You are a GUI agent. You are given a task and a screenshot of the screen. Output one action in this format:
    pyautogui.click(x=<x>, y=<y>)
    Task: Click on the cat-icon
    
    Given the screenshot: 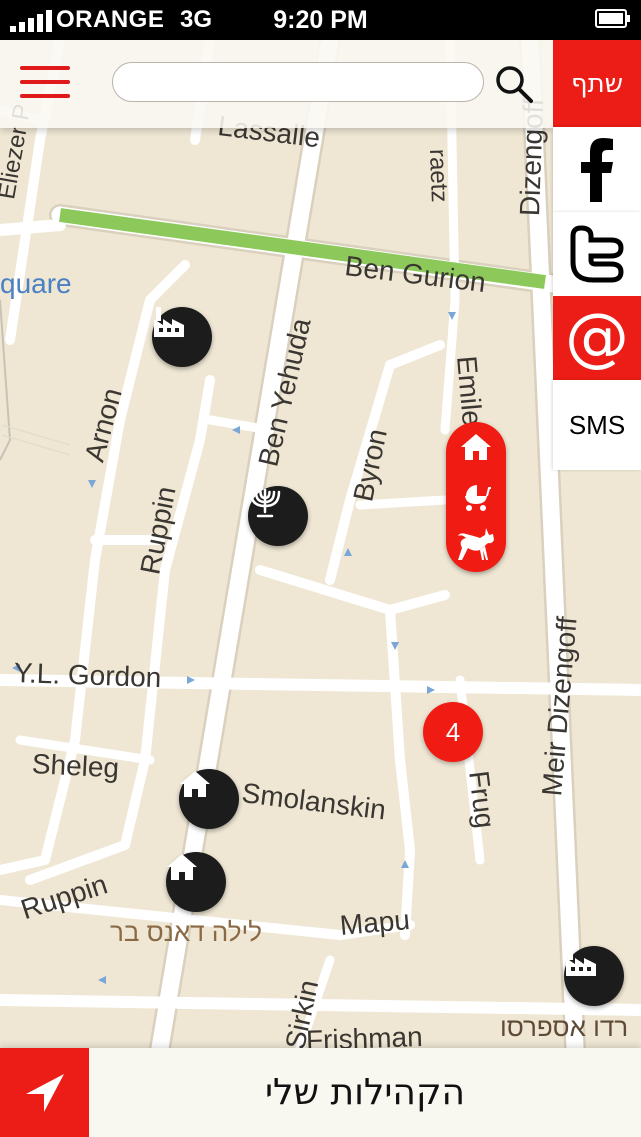 What is the action you would take?
    pyautogui.click(x=476, y=544)
    